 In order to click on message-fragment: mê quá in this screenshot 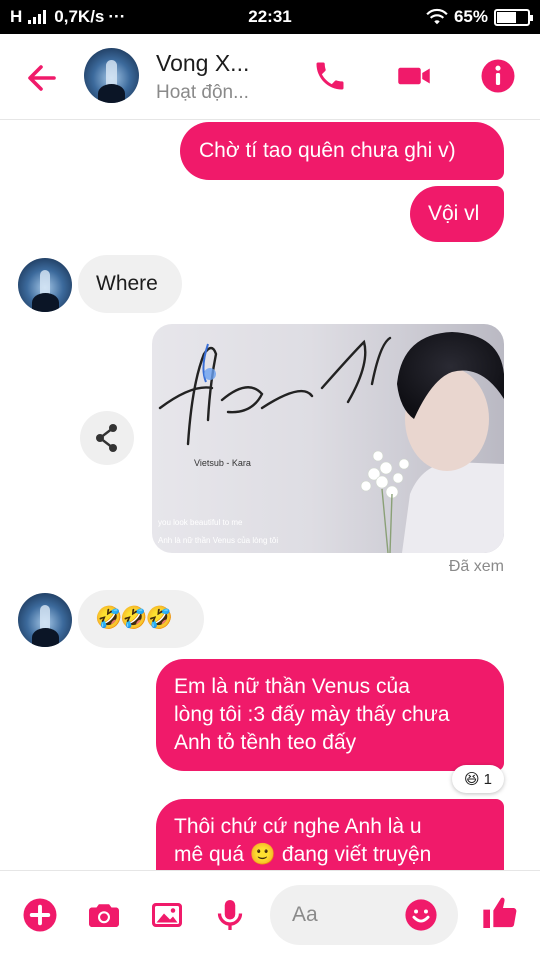, I will do `click(209, 854)`.